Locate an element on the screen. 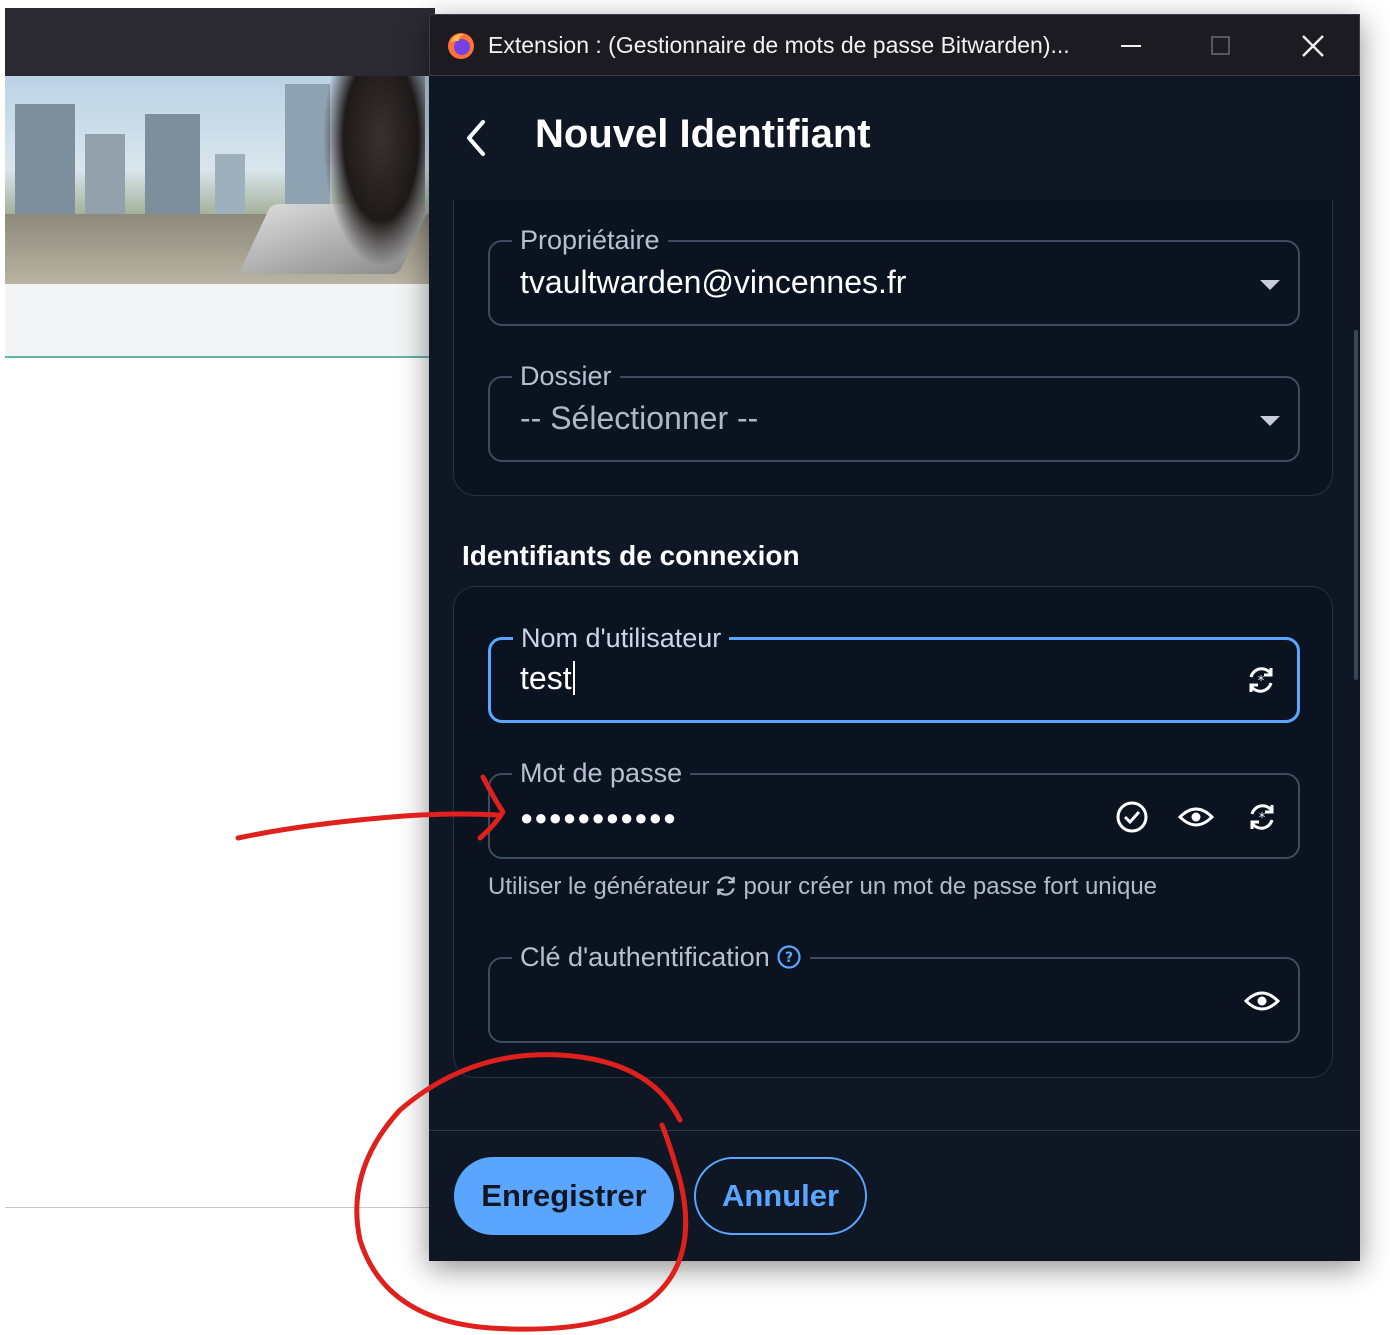 This screenshot has height=1335, width=1390. hint-after: pour créer un mot de passe fort unique is located at coordinates (950, 886).